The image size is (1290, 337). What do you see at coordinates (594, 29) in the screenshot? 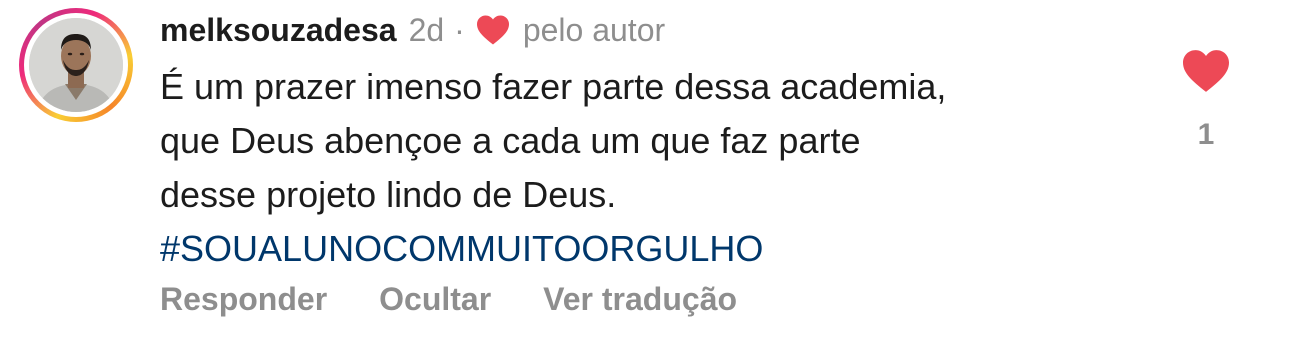
I see `author-like-label: pelo autor` at bounding box center [594, 29].